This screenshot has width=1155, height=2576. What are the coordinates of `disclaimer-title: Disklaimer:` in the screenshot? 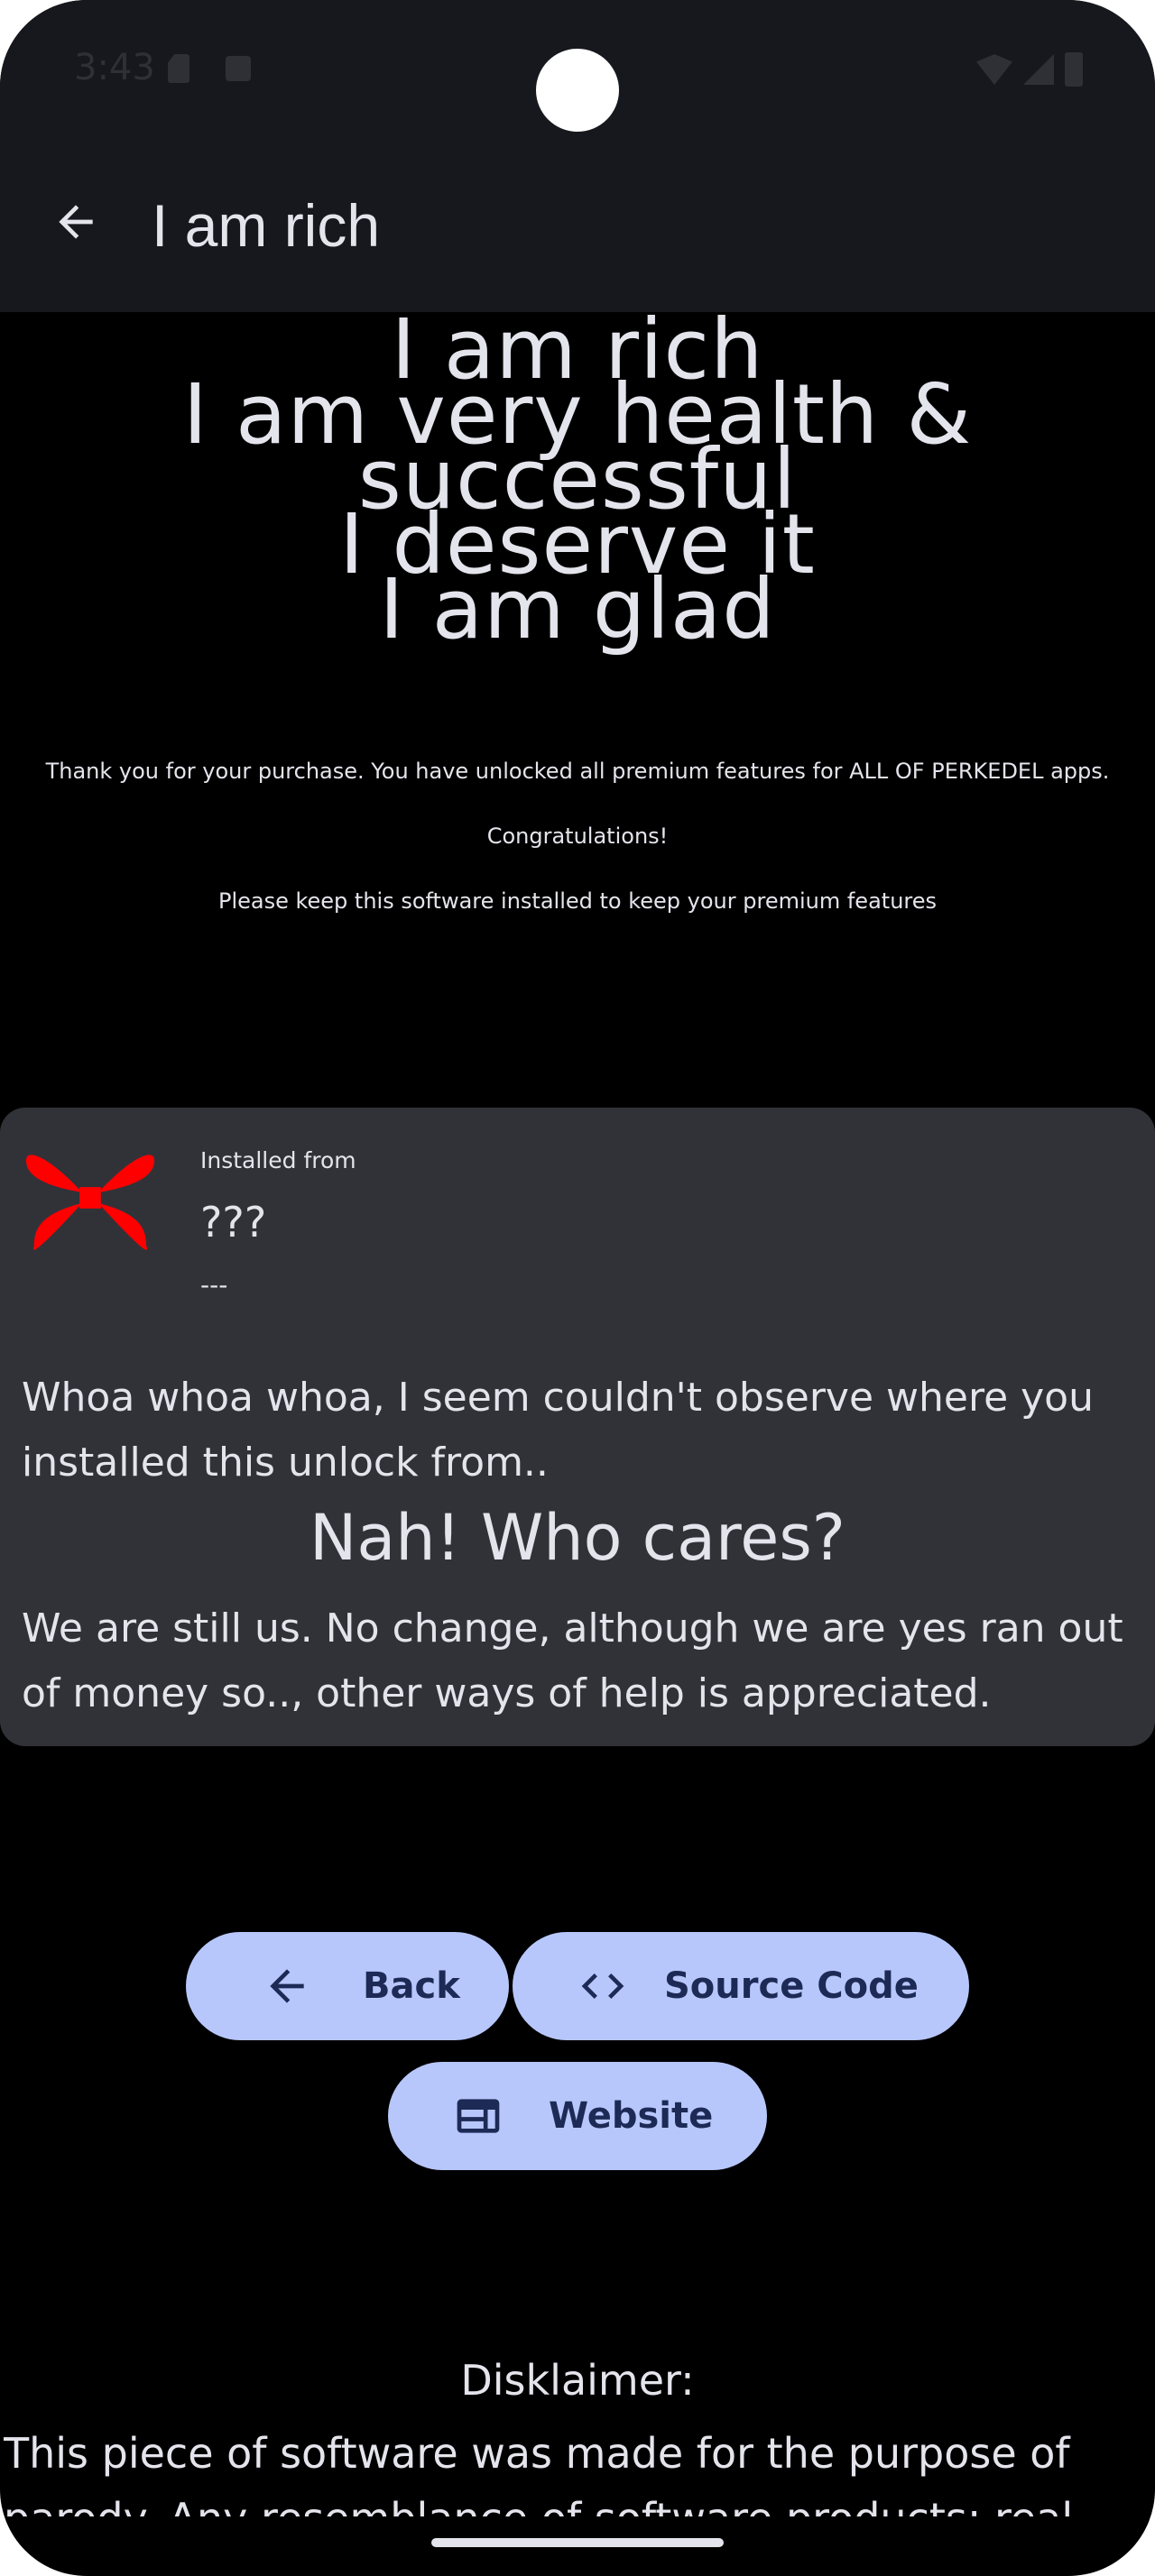 It's located at (577, 2380).